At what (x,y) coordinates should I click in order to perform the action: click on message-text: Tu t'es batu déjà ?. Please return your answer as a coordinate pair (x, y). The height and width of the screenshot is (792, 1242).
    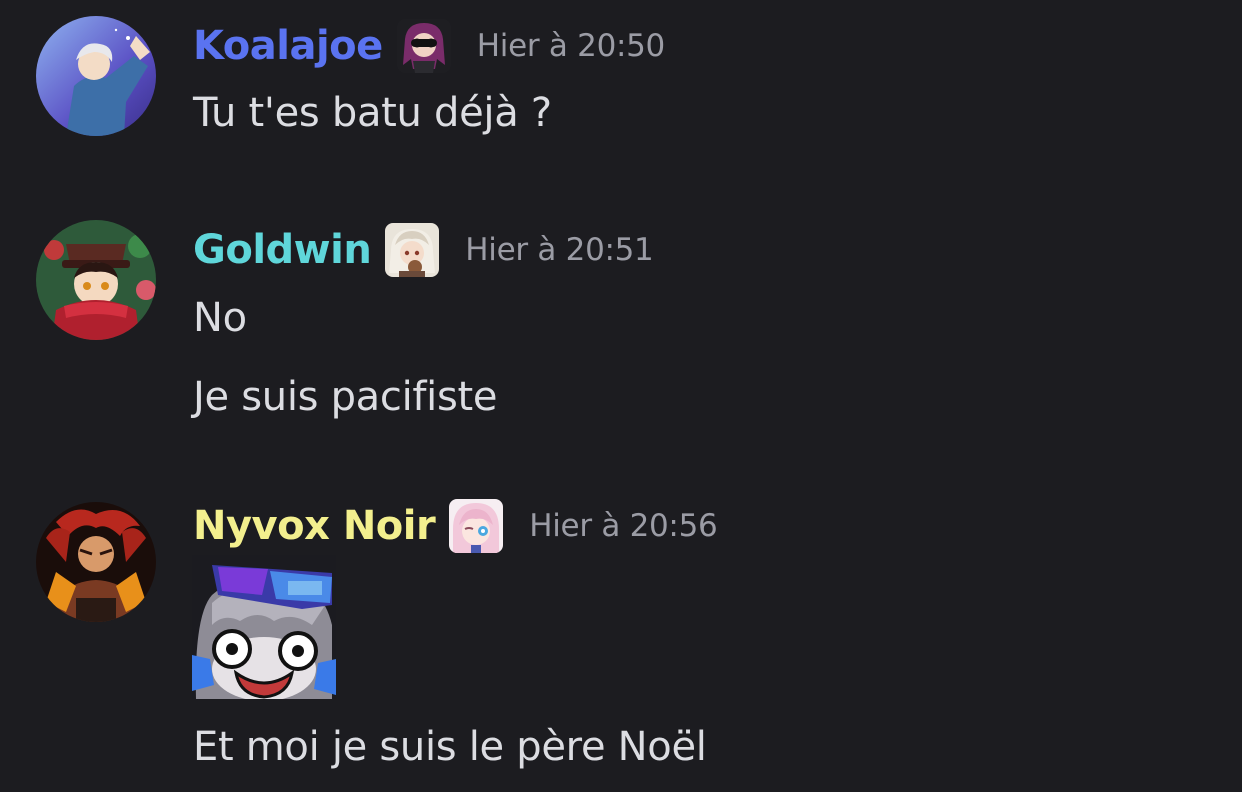
    Looking at the image, I should click on (372, 113).